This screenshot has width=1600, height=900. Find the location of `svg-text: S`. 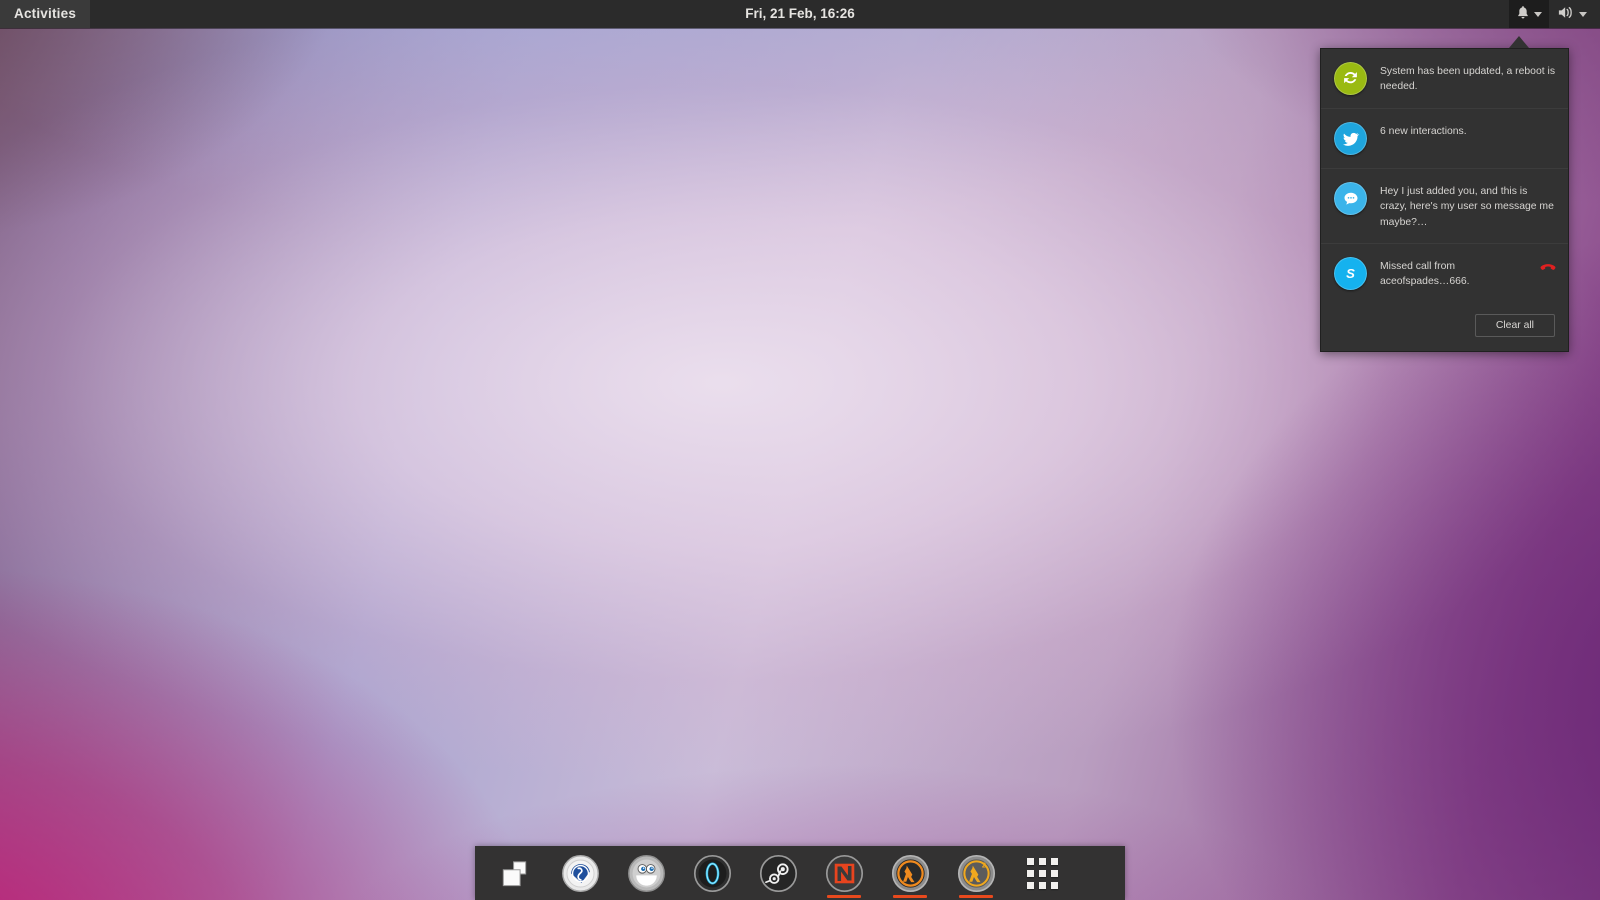

svg-text: S is located at coordinates (1350, 273).